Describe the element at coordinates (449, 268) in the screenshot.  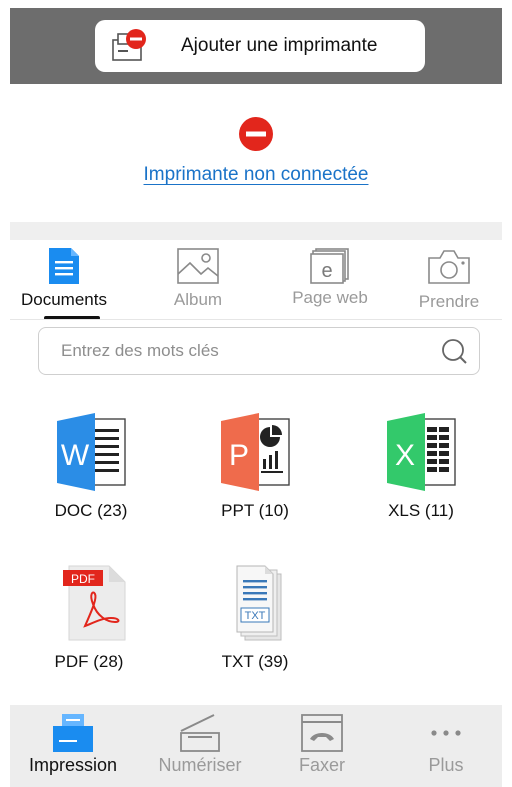
I see `camera-icon` at that location.